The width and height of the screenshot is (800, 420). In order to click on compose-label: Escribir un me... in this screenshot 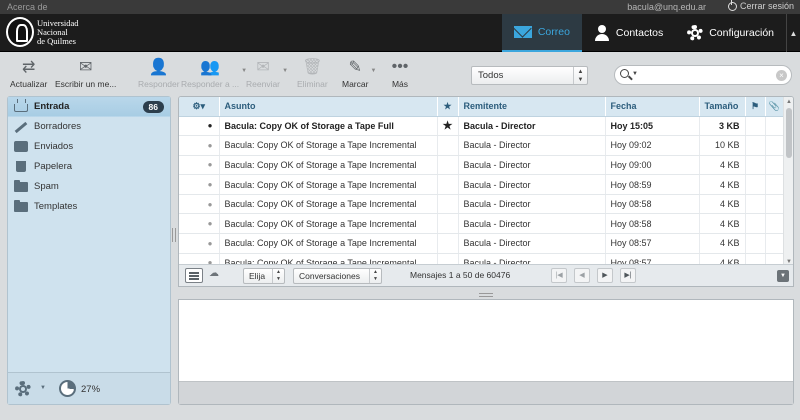, I will do `click(86, 84)`.